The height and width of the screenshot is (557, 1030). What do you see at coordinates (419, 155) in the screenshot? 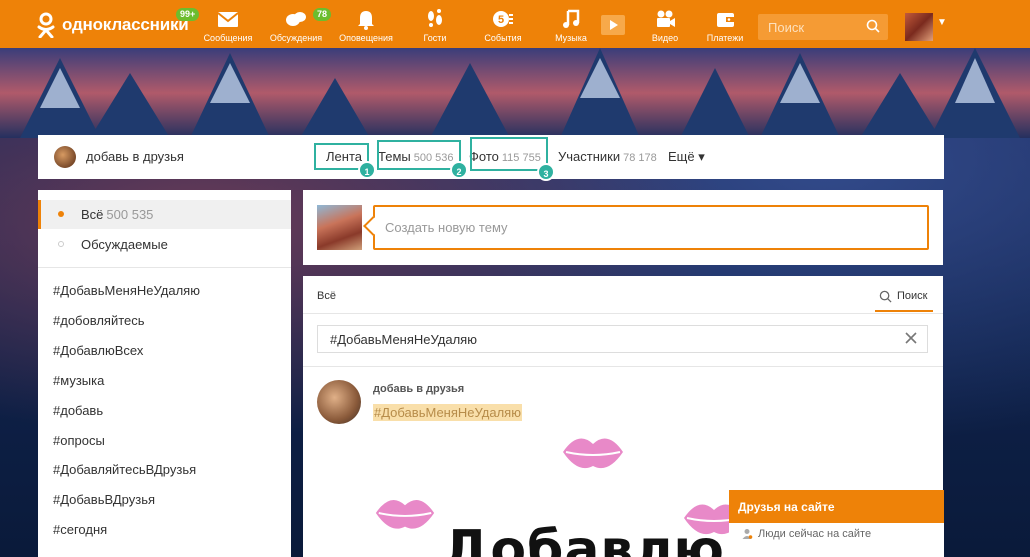
I see `highlight-box-topics` at bounding box center [419, 155].